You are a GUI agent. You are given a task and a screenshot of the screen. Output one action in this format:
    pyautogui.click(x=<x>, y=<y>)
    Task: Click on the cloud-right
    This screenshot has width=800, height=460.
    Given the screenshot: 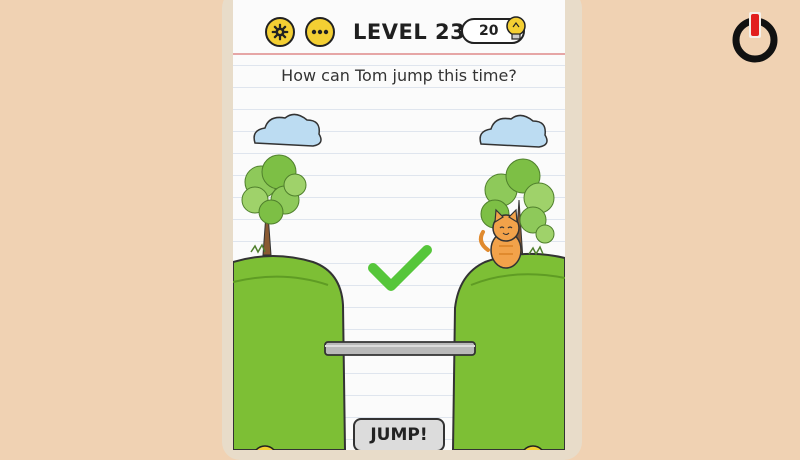 What is the action you would take?
    pyautogui.click(x=513, y=131)
    